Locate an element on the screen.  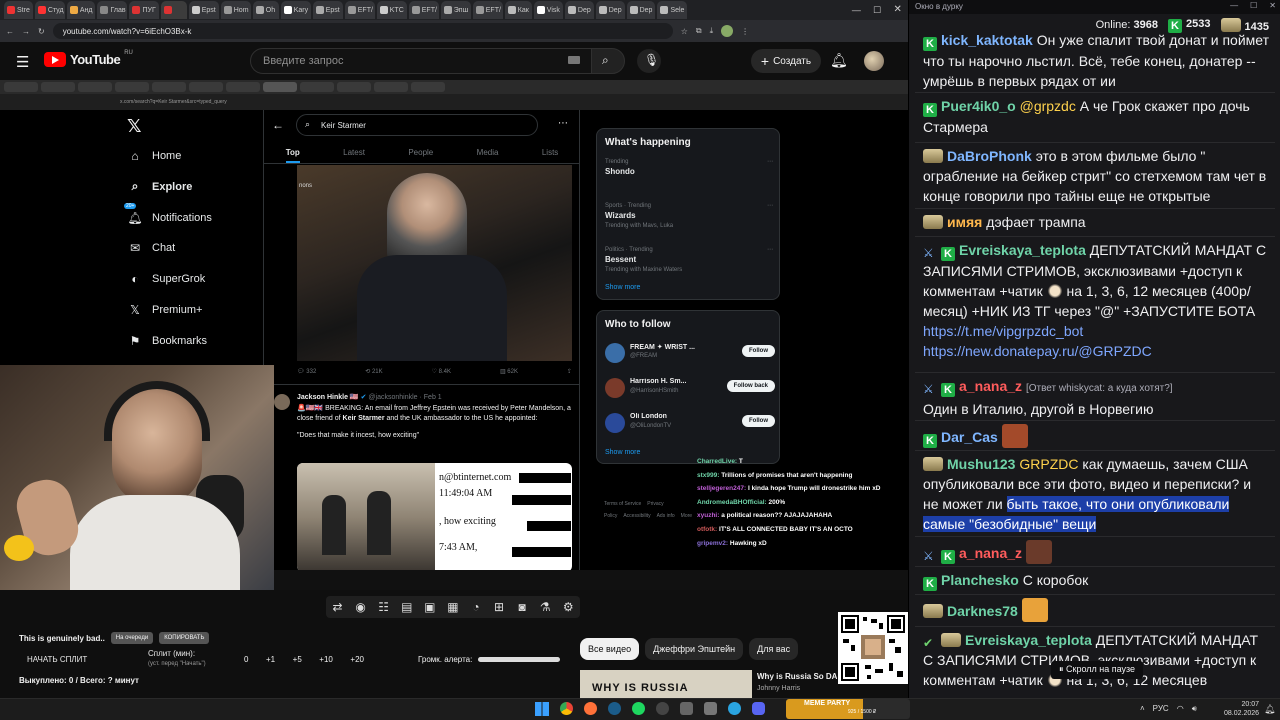
back-arrow-icon: ← is located at coordinates (278, 125).